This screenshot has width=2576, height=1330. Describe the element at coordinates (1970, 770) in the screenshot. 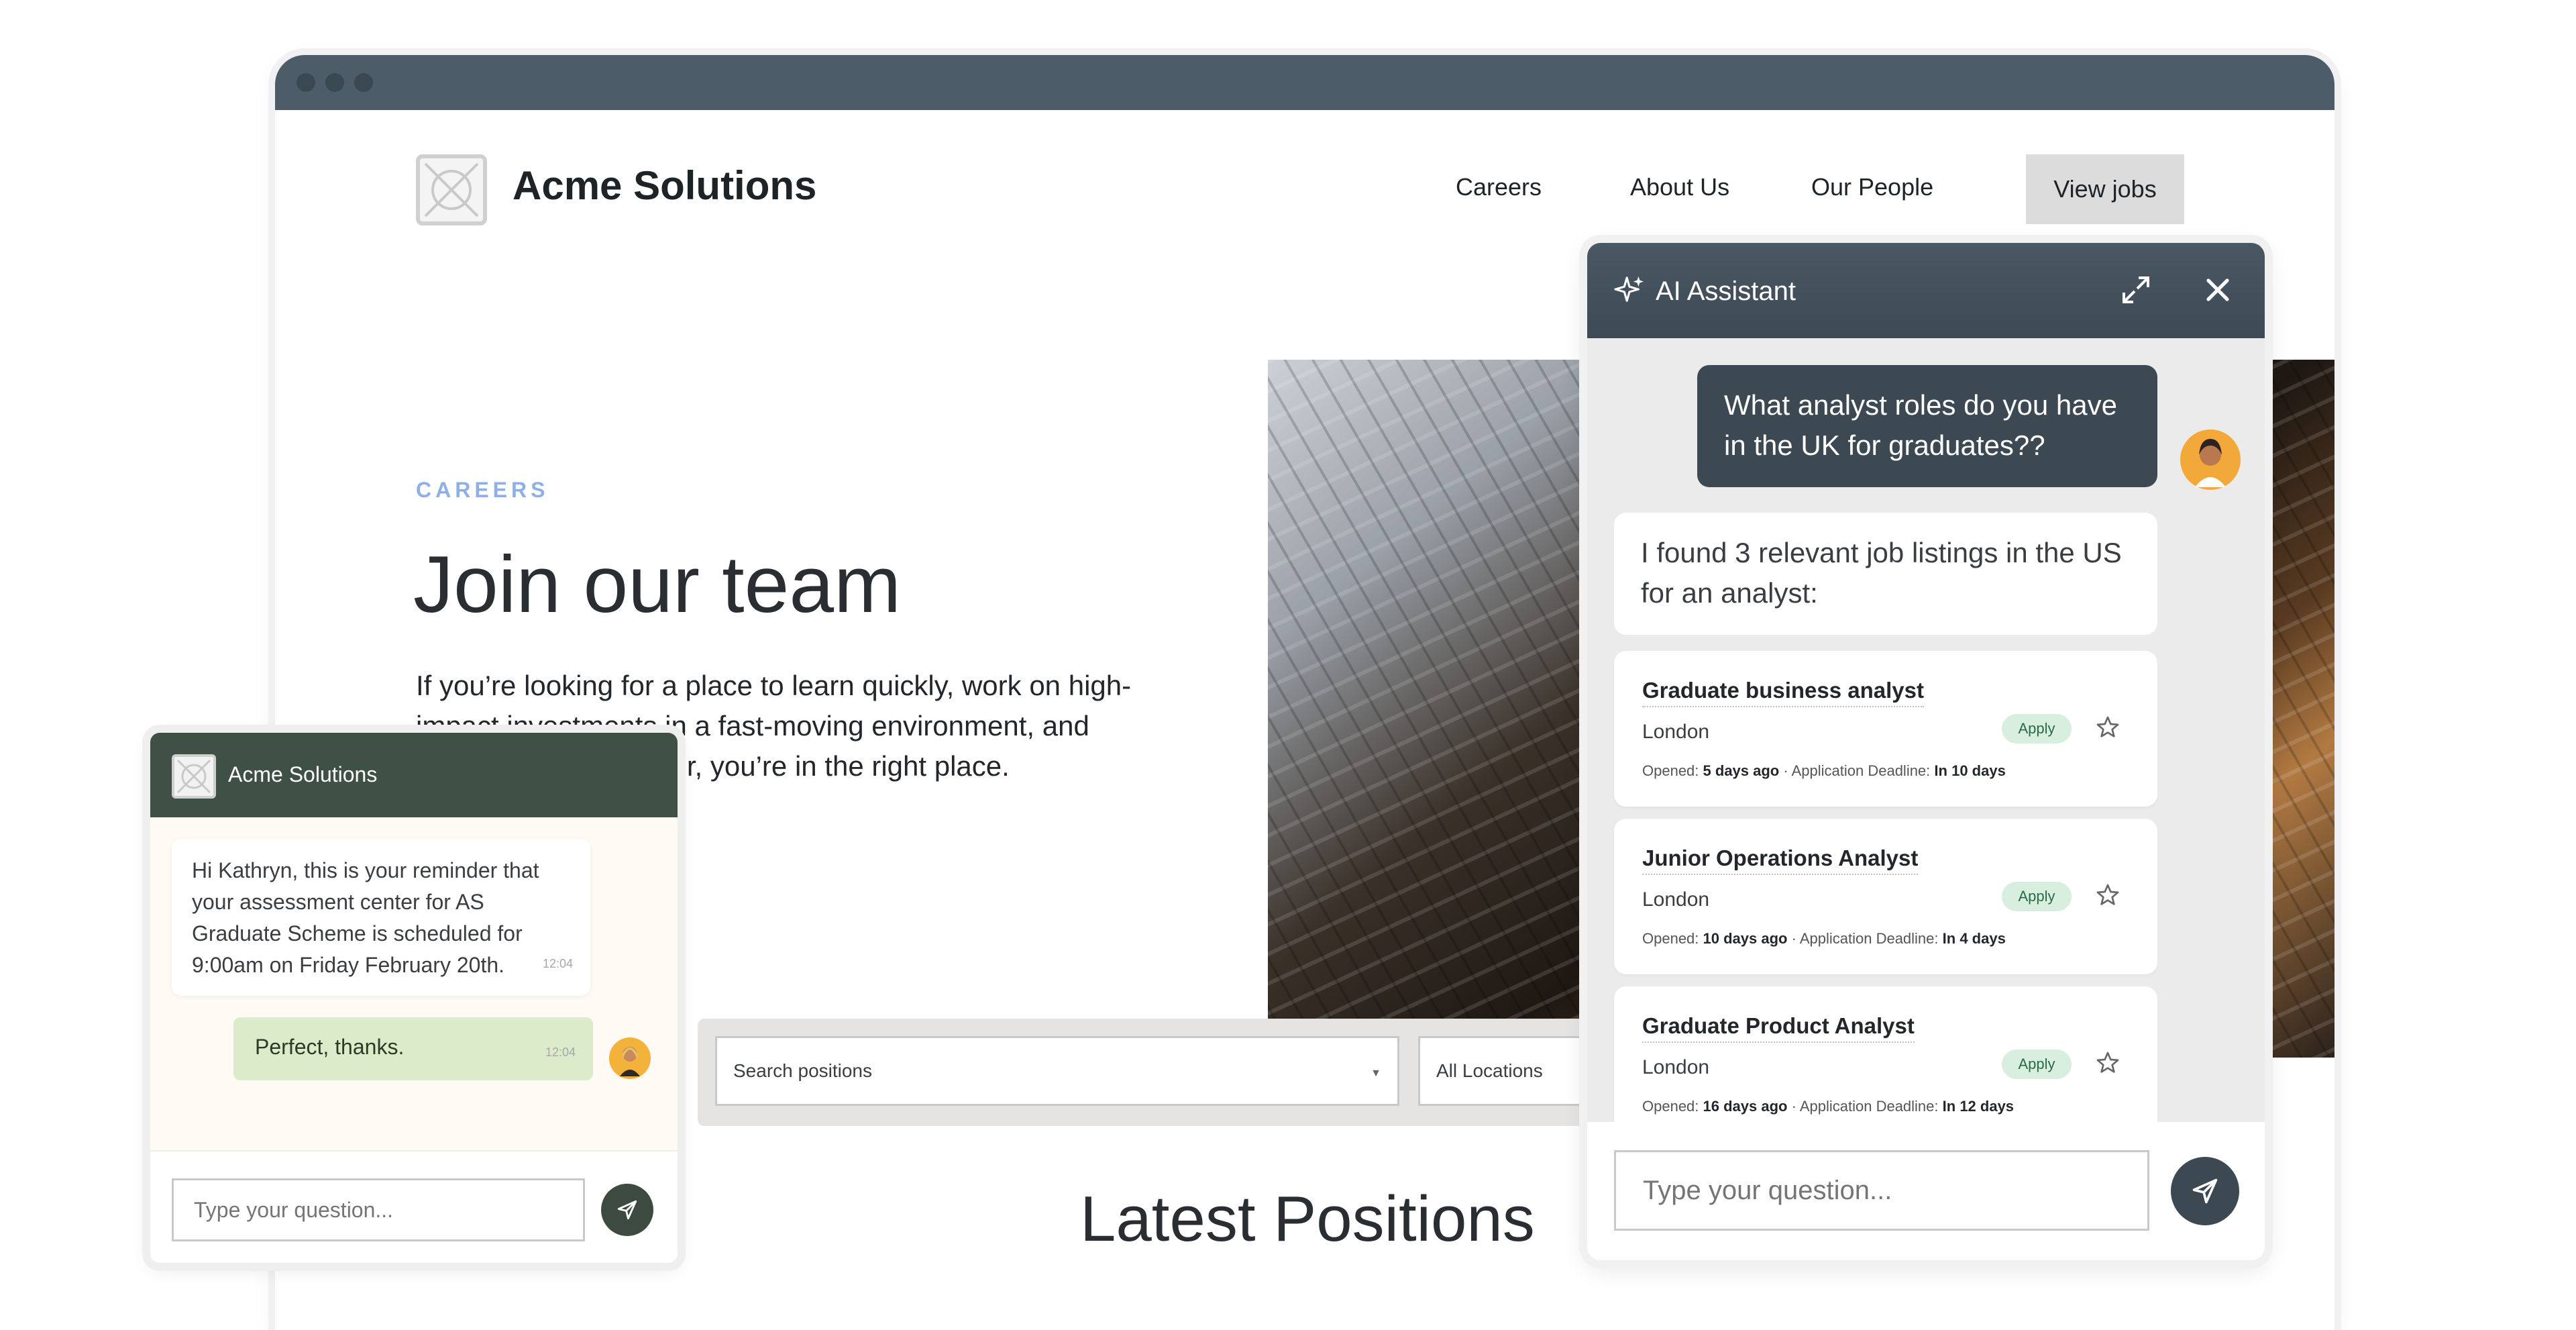

I see `deadline-value: In 10 days` at that location.